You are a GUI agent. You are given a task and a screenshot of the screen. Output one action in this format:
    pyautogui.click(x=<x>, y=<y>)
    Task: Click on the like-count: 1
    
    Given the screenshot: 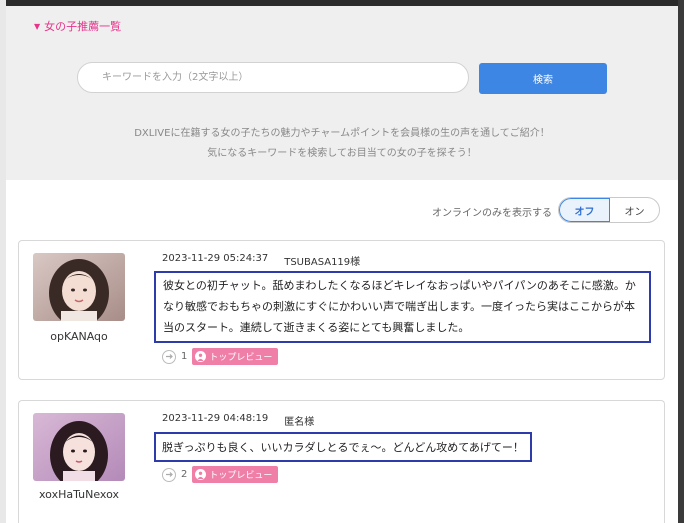 What is the action you would take?
    pyautogui.click(x=184, y=356)
    